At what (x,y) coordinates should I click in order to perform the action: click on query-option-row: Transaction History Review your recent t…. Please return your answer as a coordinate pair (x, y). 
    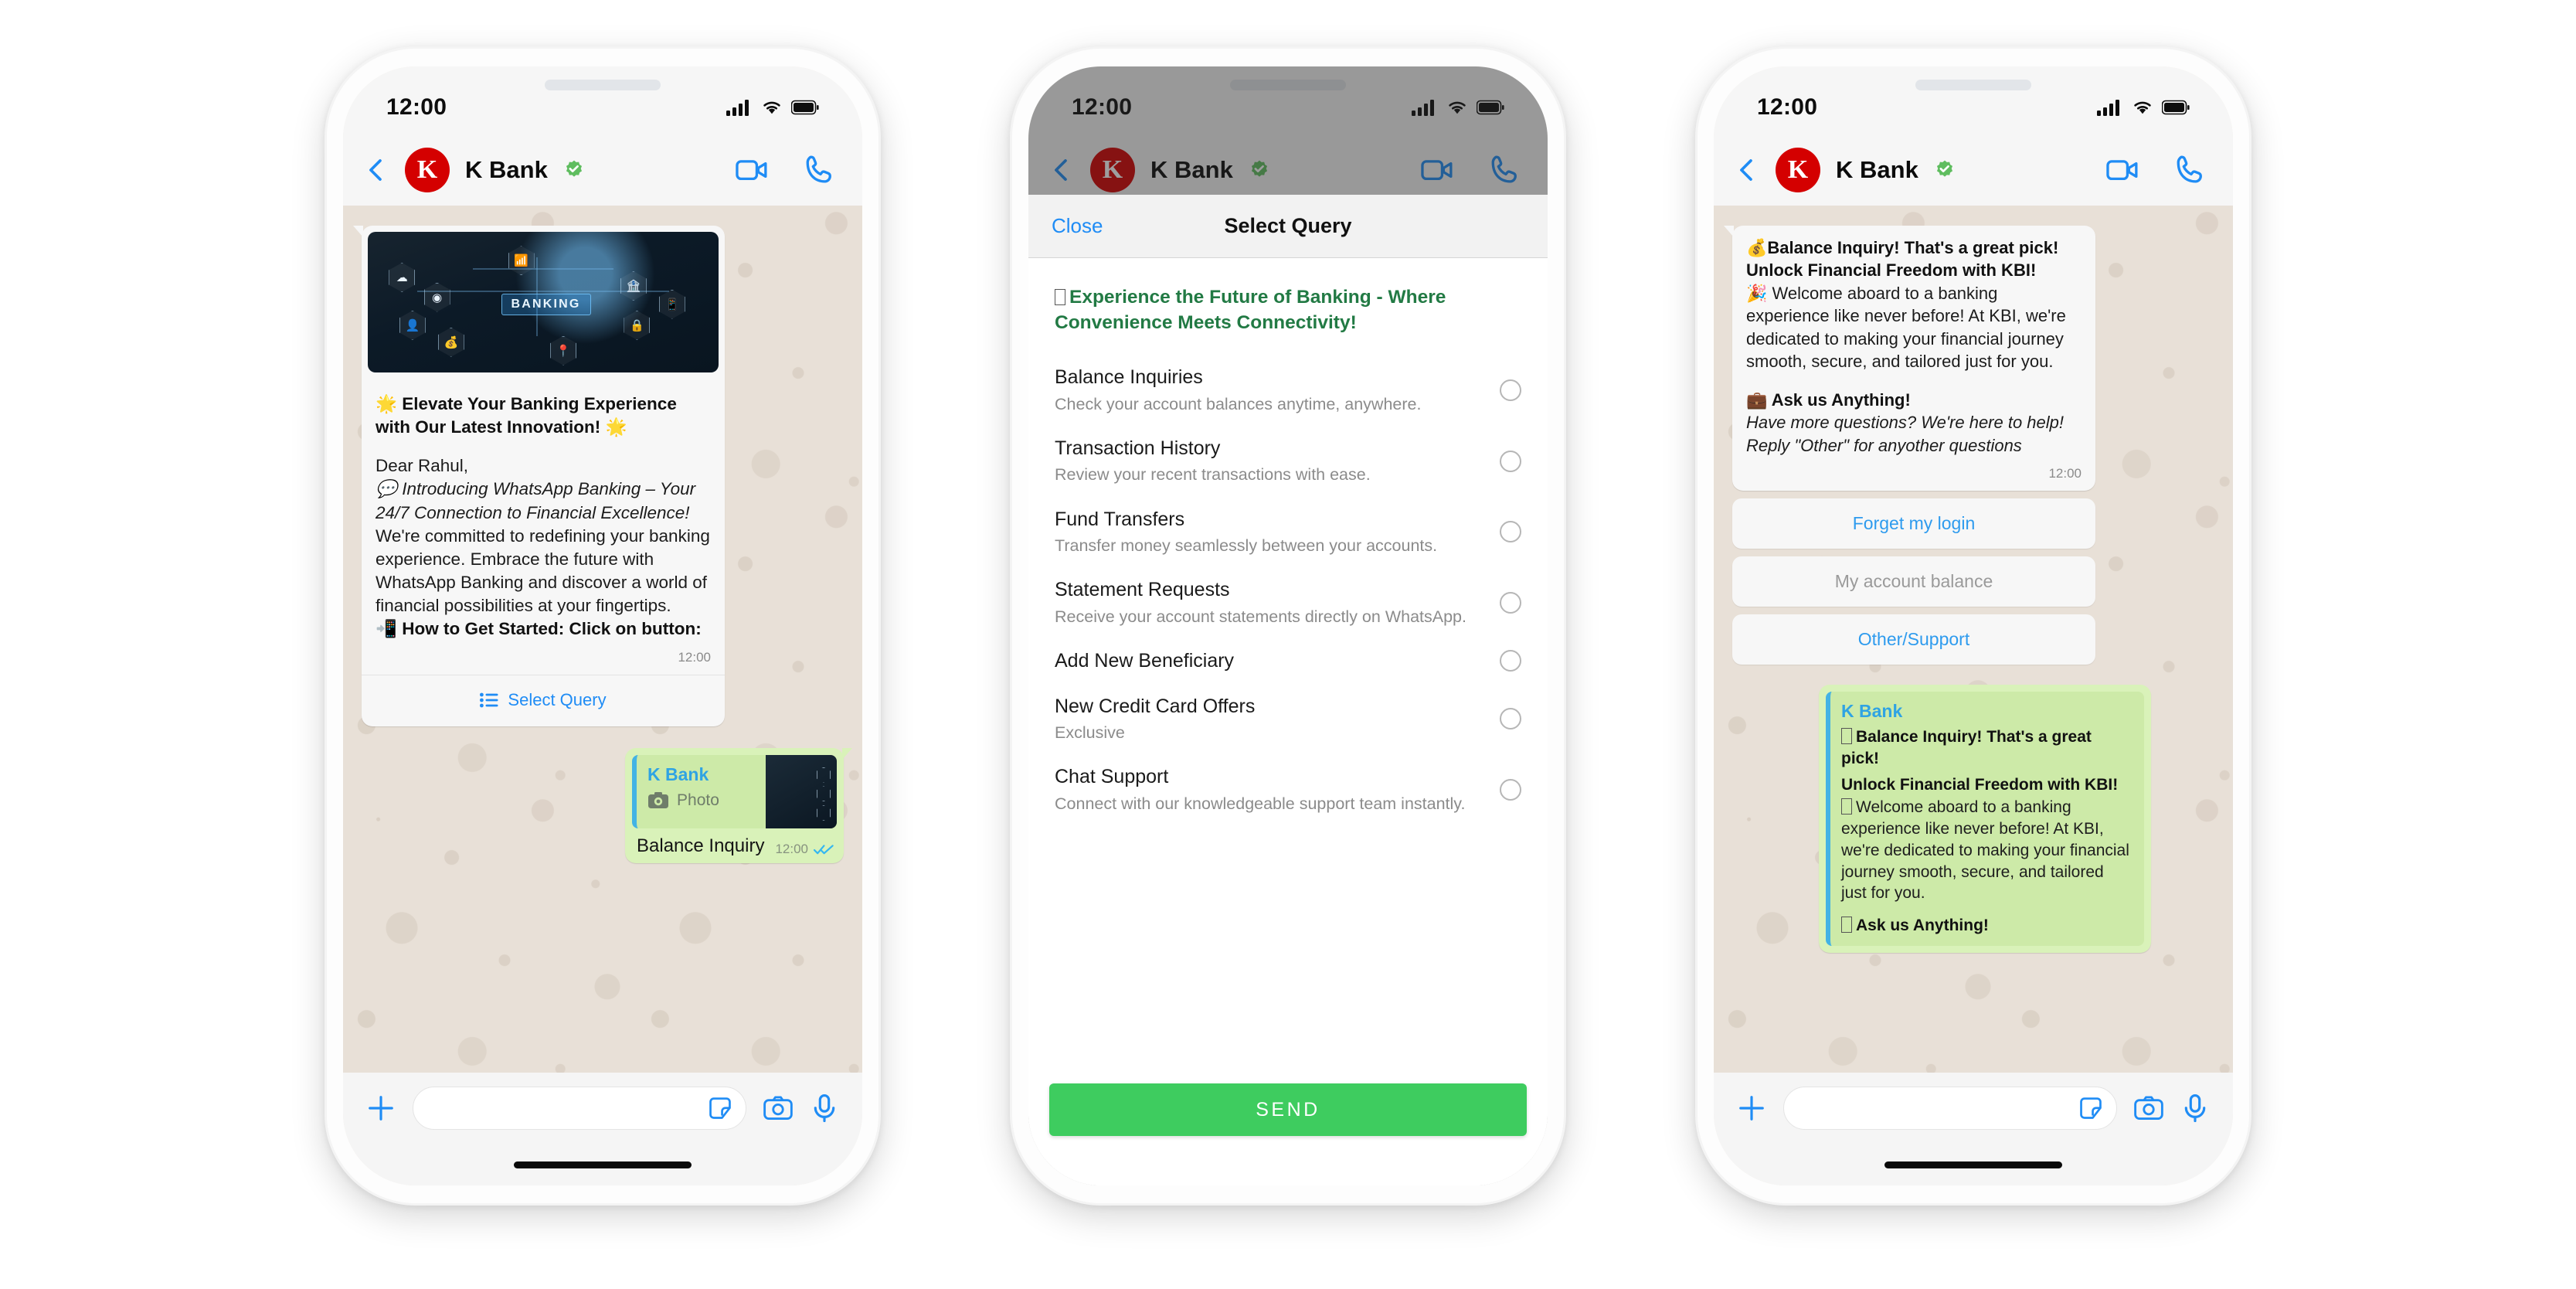
    Looking at the image, I should click on (1288, 462).